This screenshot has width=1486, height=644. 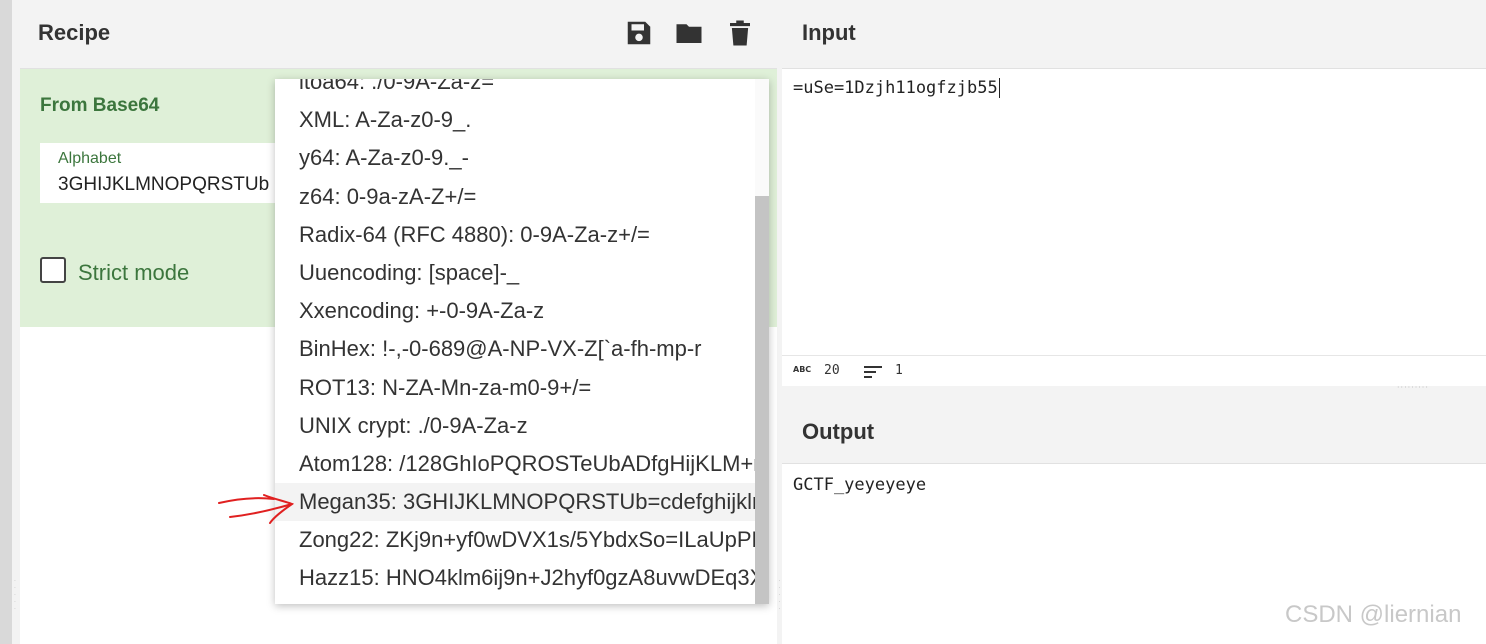 What do you see at coordinates (873, 372) in the screenshot?
I see `line-count-icon` at bounding box center [873, 372].